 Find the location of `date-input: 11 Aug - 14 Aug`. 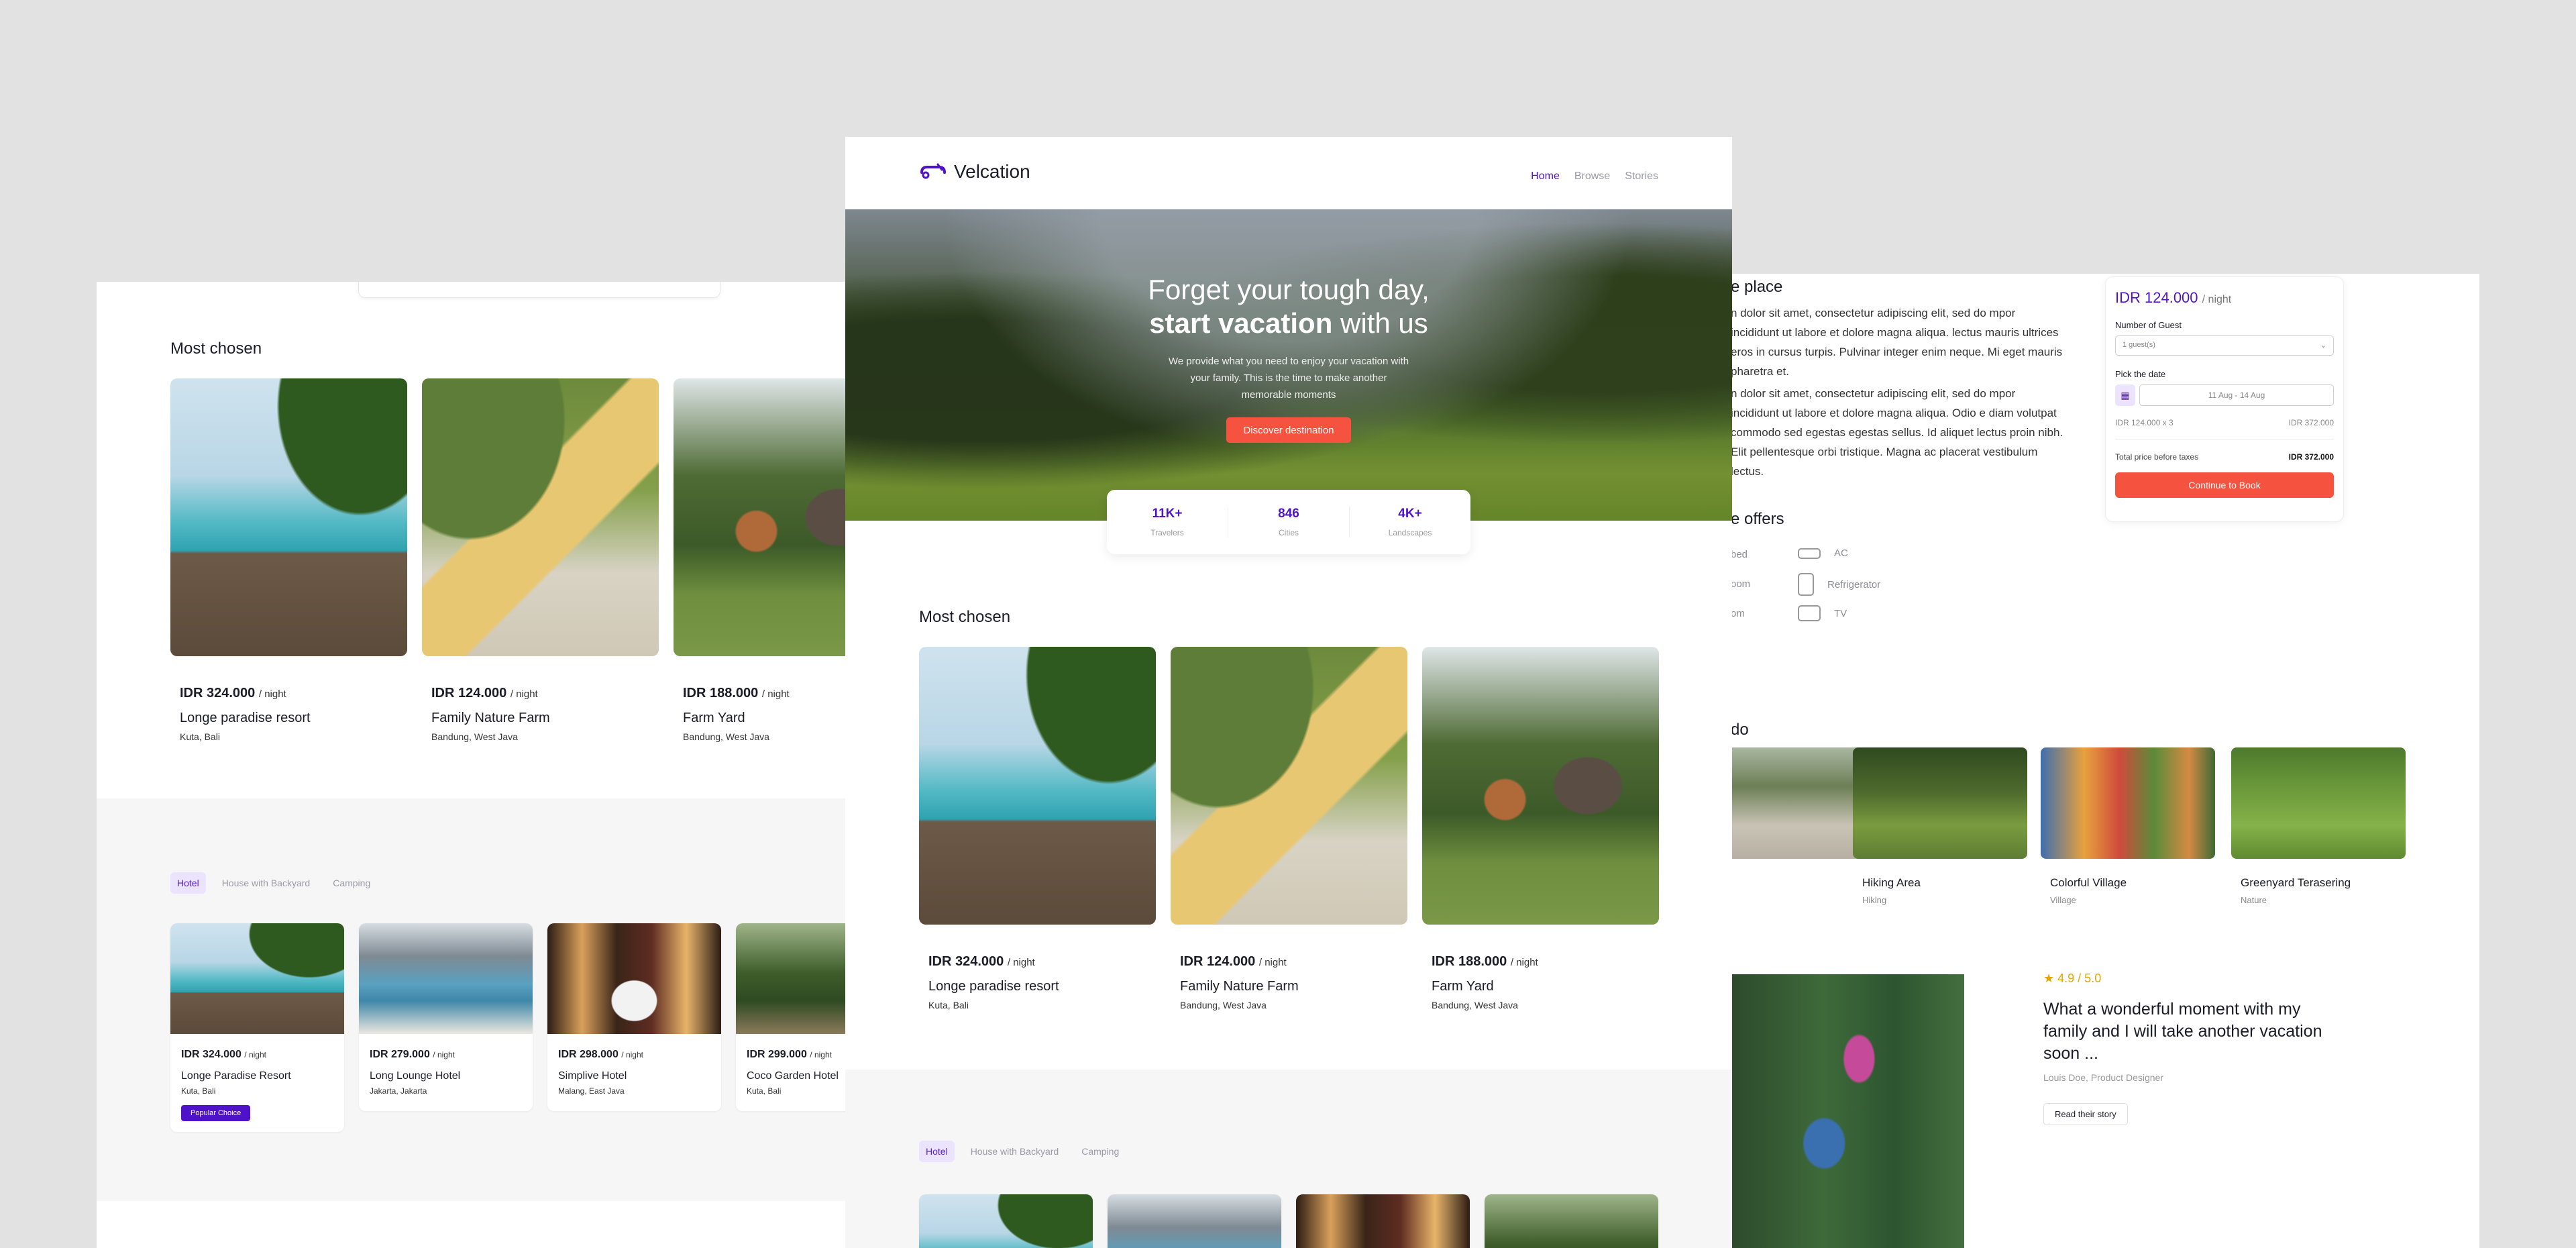

date-input: 11 Aug - 14 Aug is located at coordinates (2236, 395).